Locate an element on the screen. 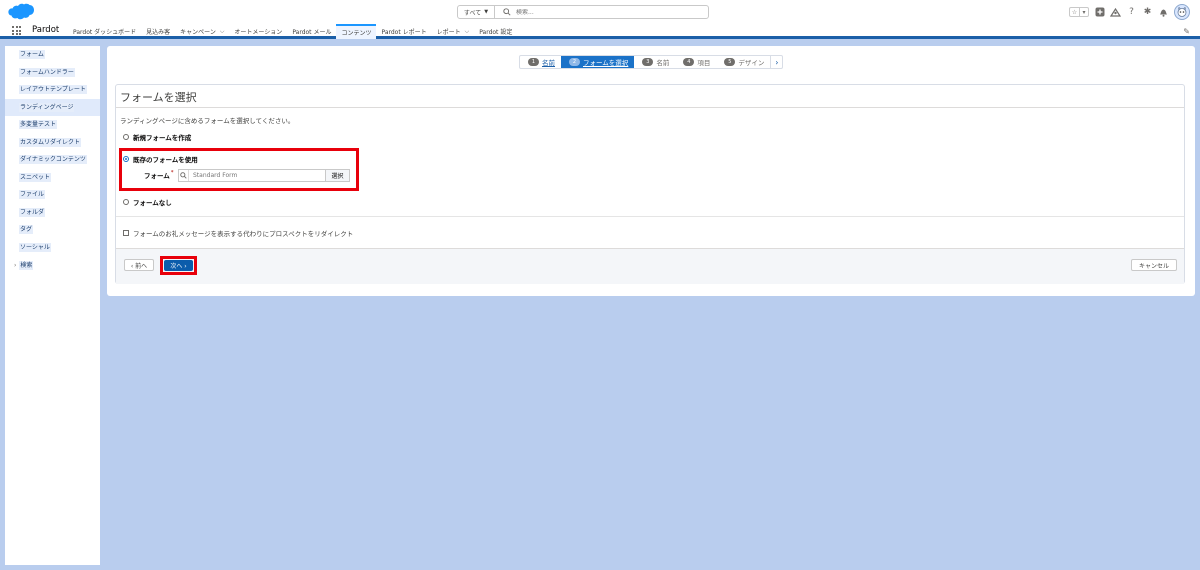  step-label: 名前 is located at coordinates (663, 63).